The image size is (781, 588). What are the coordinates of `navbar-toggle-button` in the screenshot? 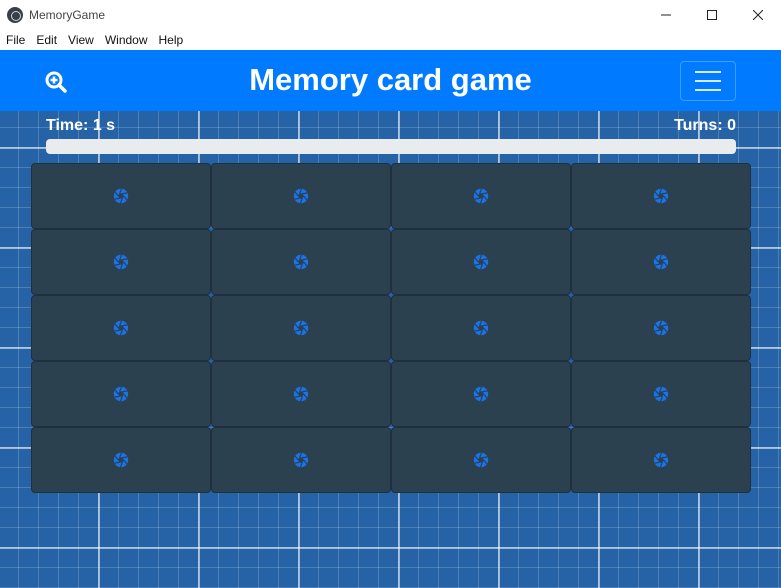 It's located at (708, 81).